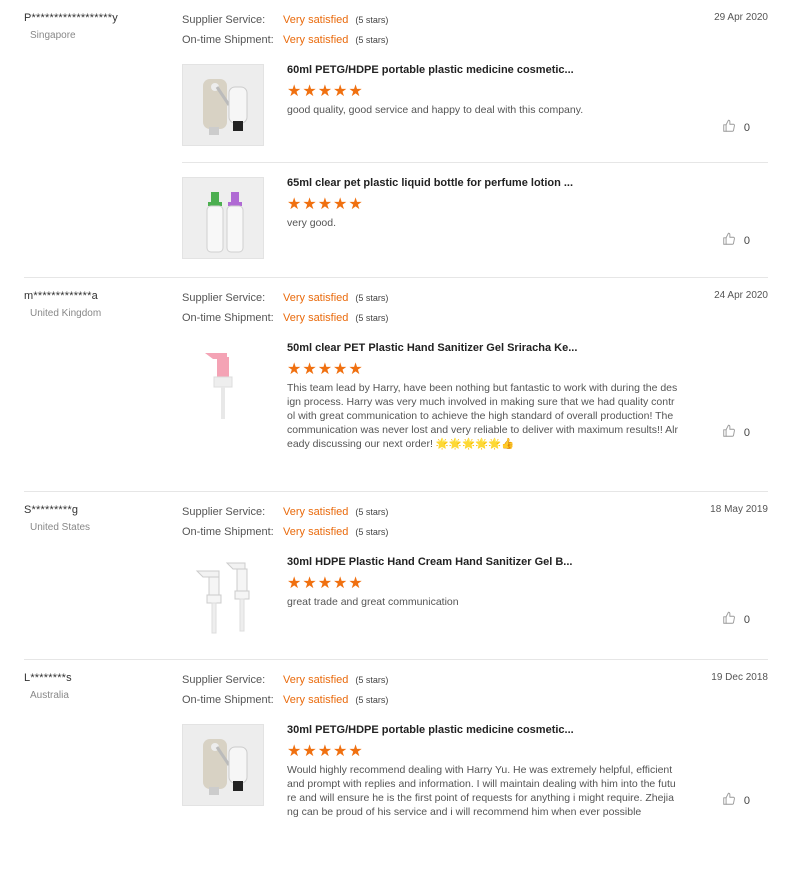 The height and width of the screenshot is (872, 790). I want to click on buyer-name: S*********g, so click(51, 510).